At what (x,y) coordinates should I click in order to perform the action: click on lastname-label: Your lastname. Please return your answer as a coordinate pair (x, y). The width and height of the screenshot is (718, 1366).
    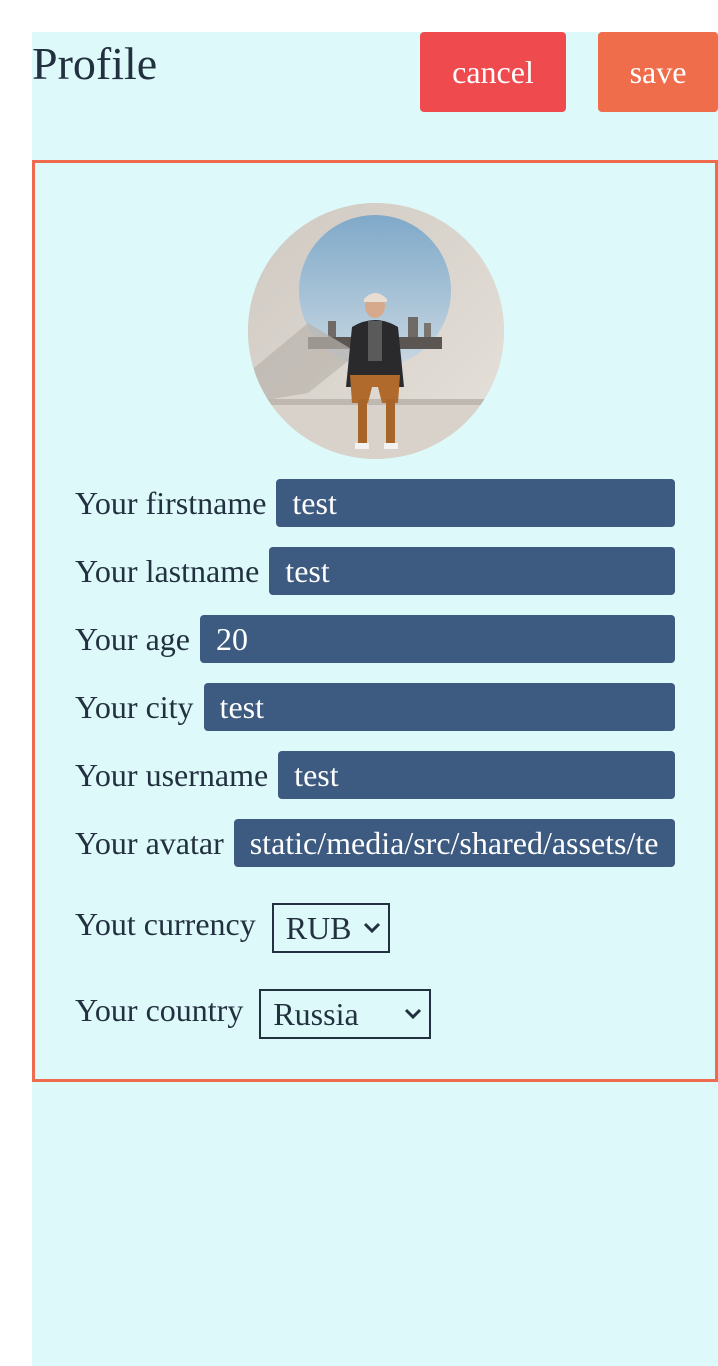
    Looking at the image, I should click on (167, 570).